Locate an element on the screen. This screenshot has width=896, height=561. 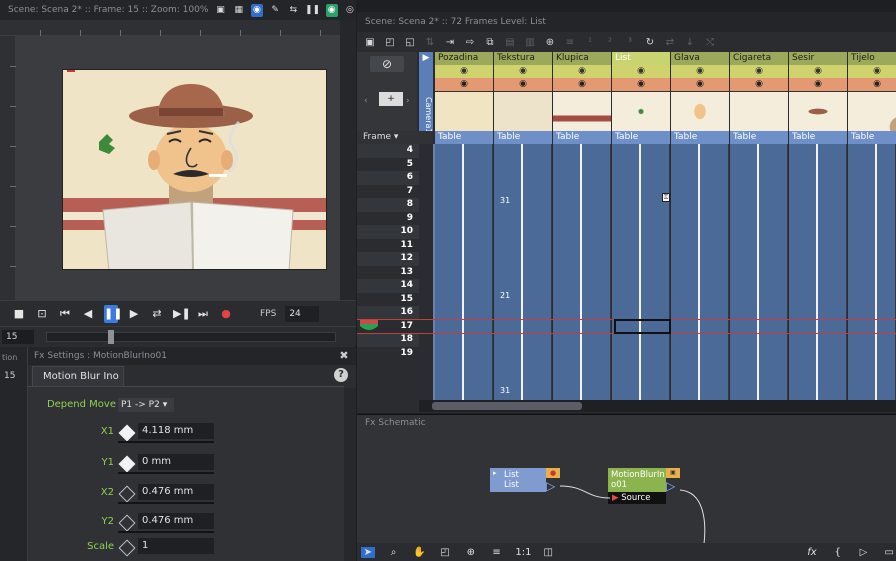
export-icon: ⇨ is located at coordinates (470, 42).